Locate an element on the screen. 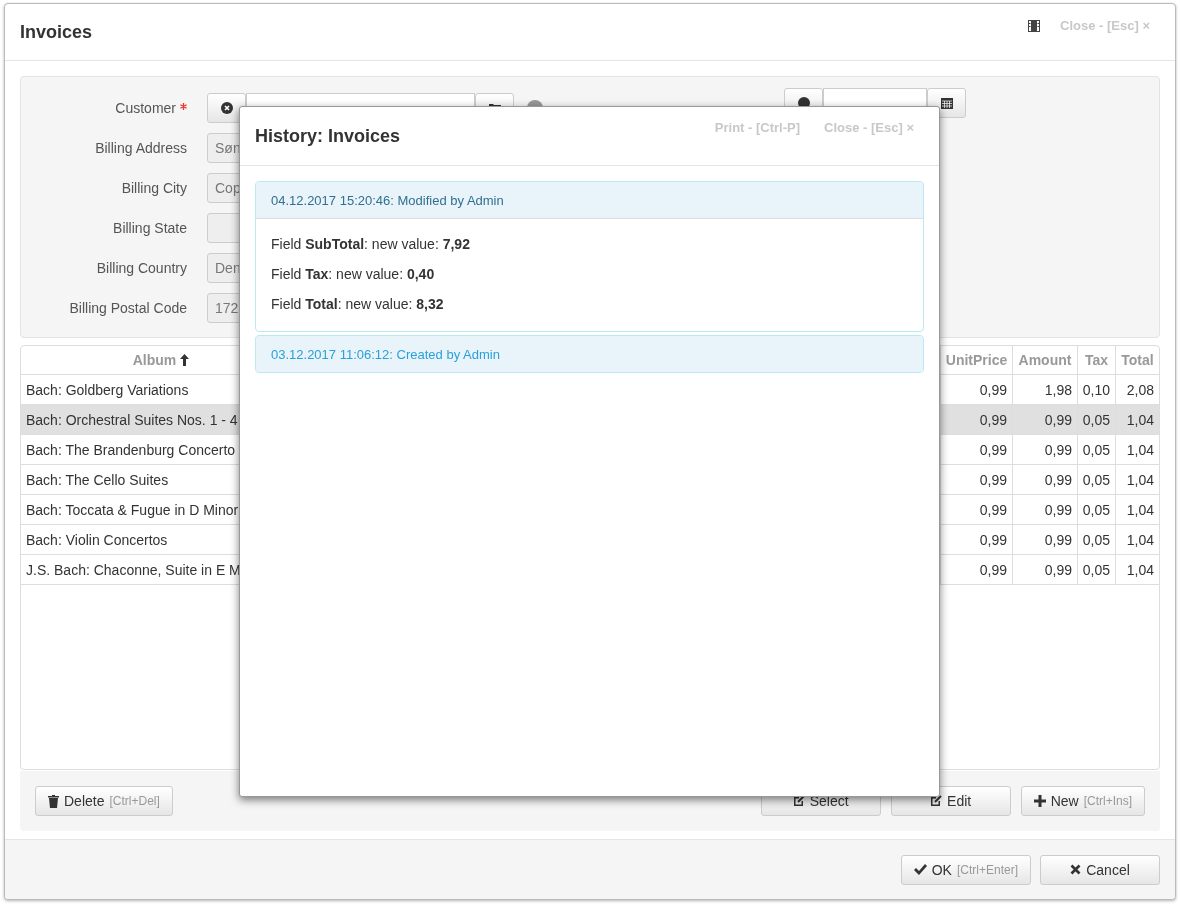 Image resolution: width=1180 pixels, height=904 pixels. history-entry-header: 03.12.2017 11:06:12: Created by Admin is located at coordinates (589, 354).